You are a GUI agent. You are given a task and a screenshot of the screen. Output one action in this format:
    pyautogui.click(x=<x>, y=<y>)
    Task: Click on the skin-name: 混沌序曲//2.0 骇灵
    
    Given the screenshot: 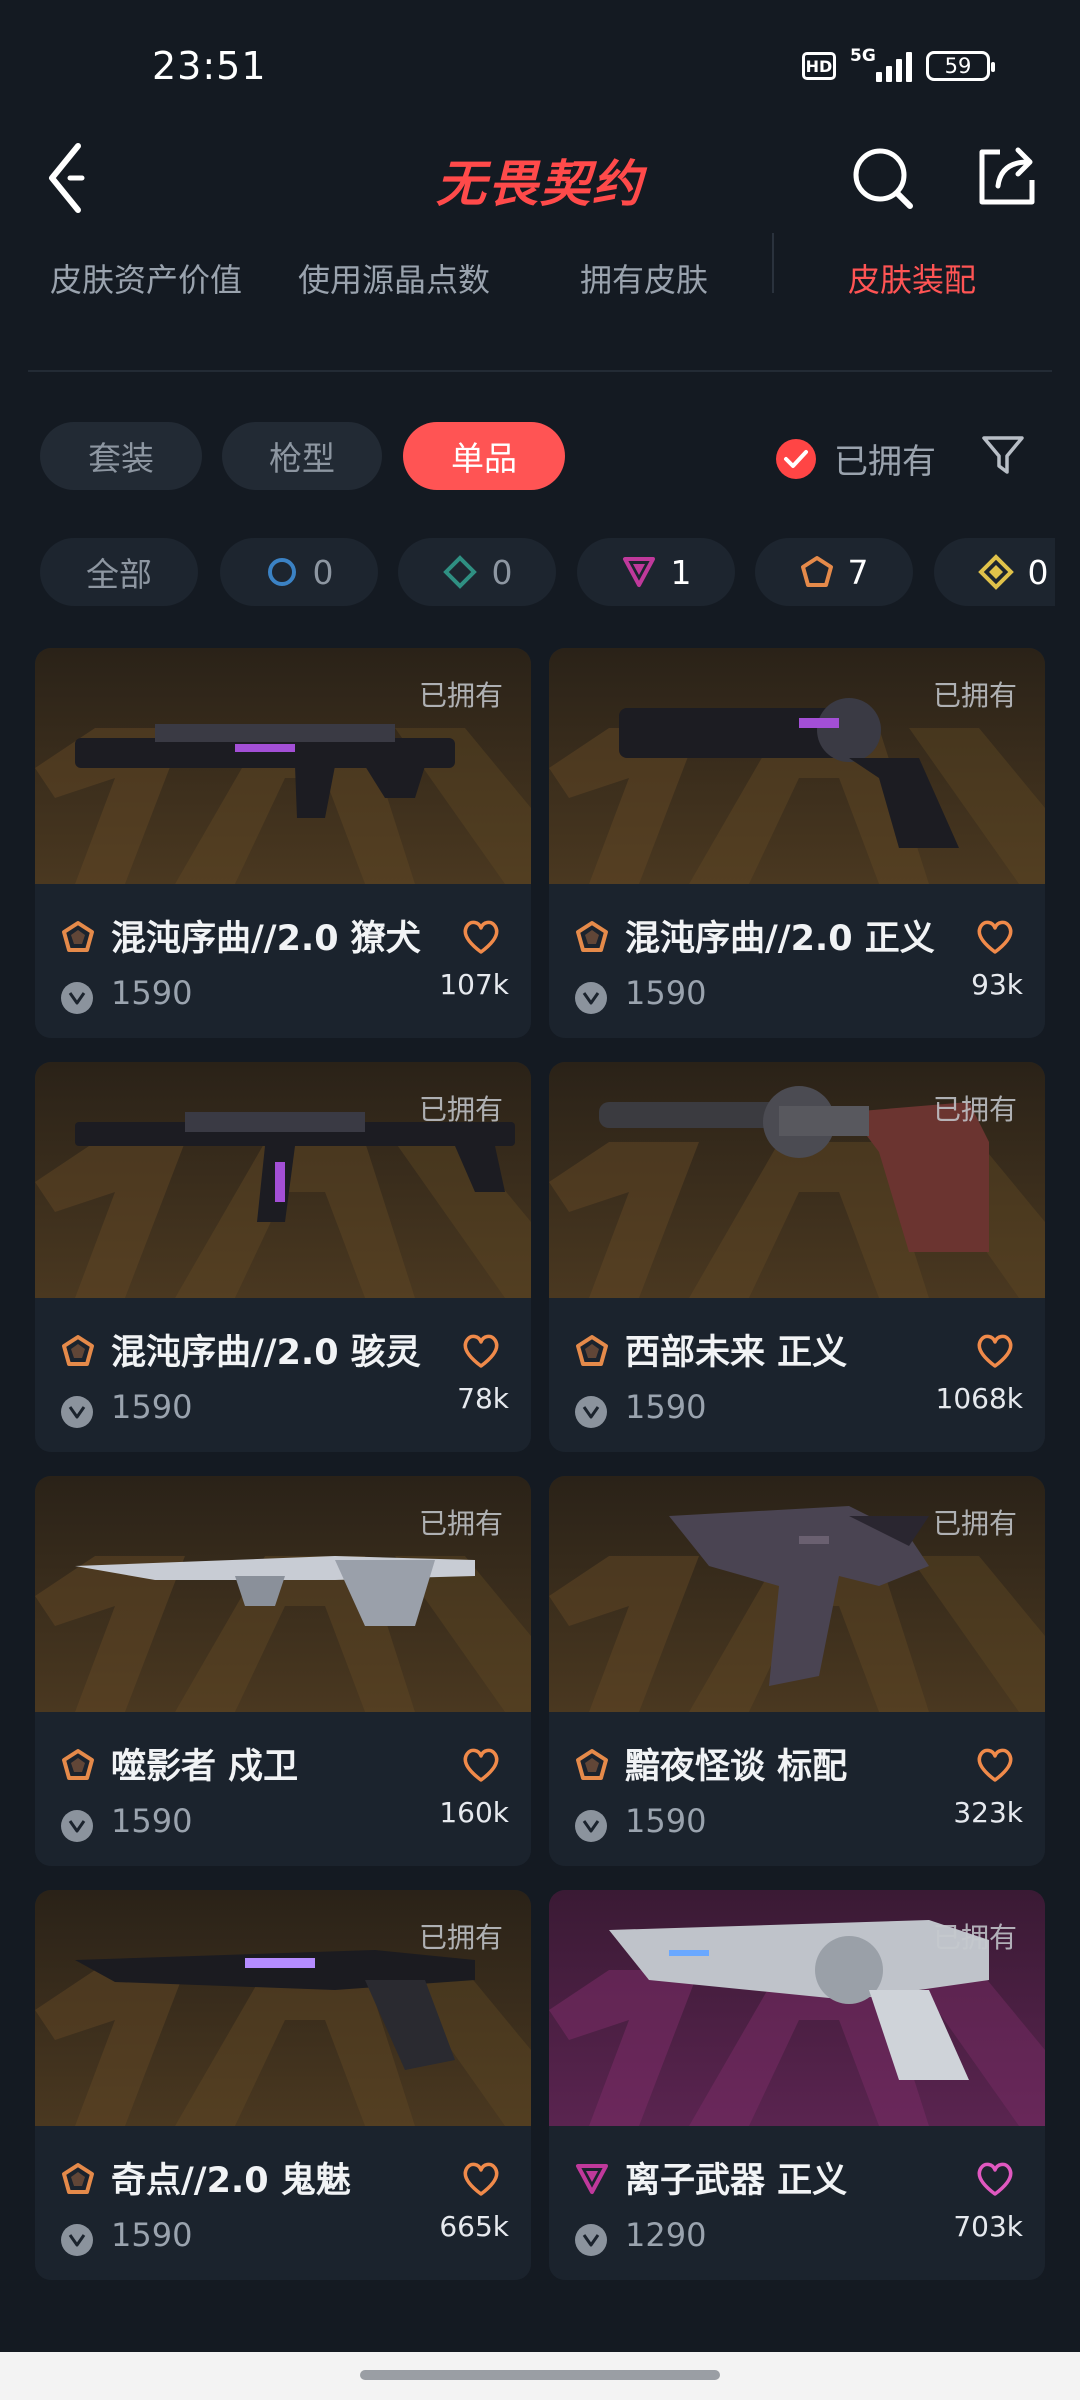 What is the action you would take?
    pyautogui.click(x=266, y=1353)
    